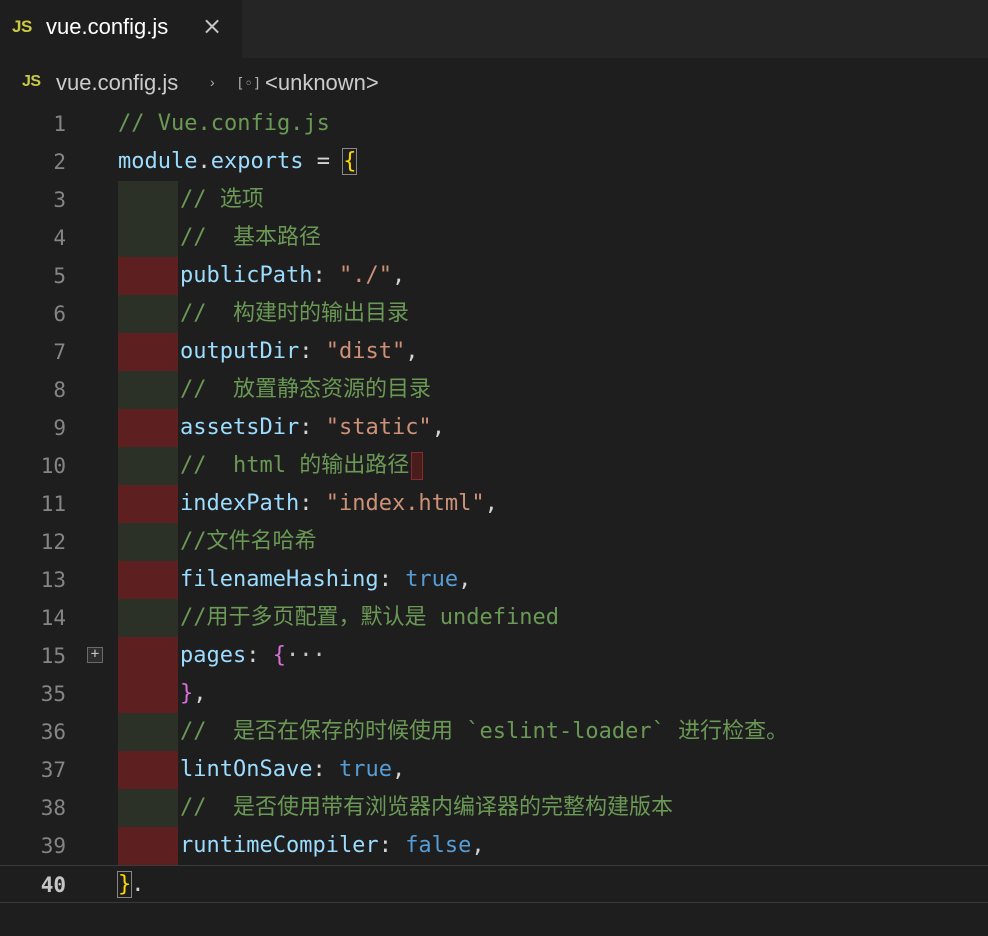 This screenshot has width=988, height=936. I want to click on code-token: //文件名哈希, so click(248, 541).